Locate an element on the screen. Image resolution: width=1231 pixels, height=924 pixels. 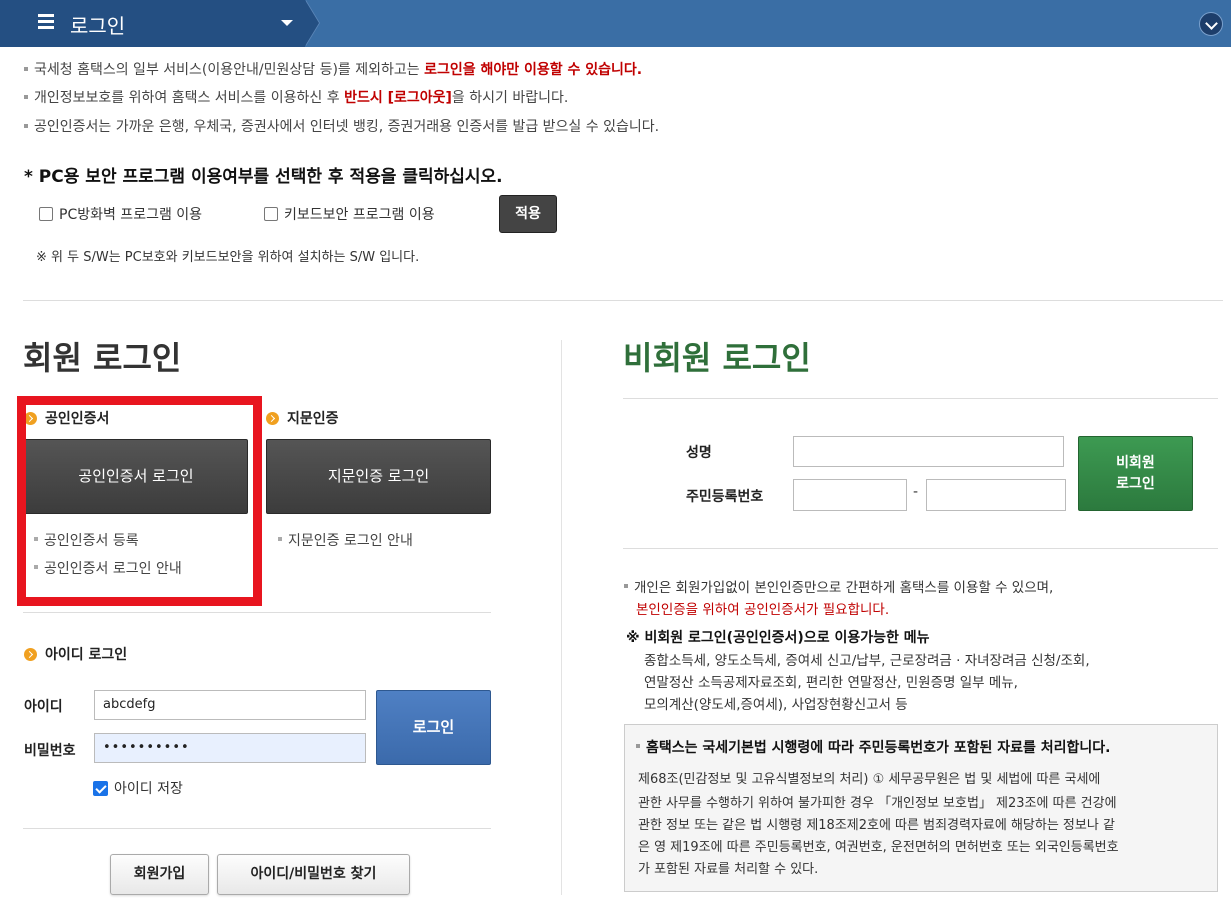
rrn-label: 주민등록번호 is located at coordinates (725, 497).